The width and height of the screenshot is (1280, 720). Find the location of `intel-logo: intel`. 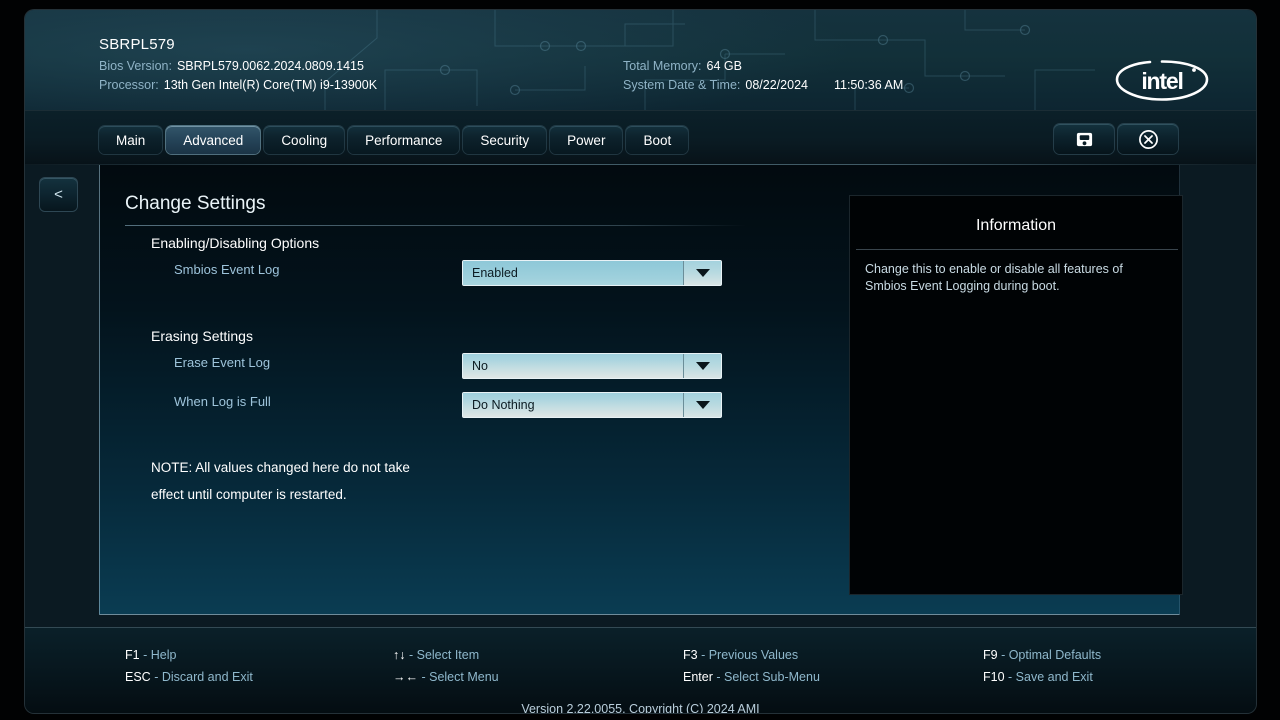

intel-logo: intel is located at coordinates (1162, 80).